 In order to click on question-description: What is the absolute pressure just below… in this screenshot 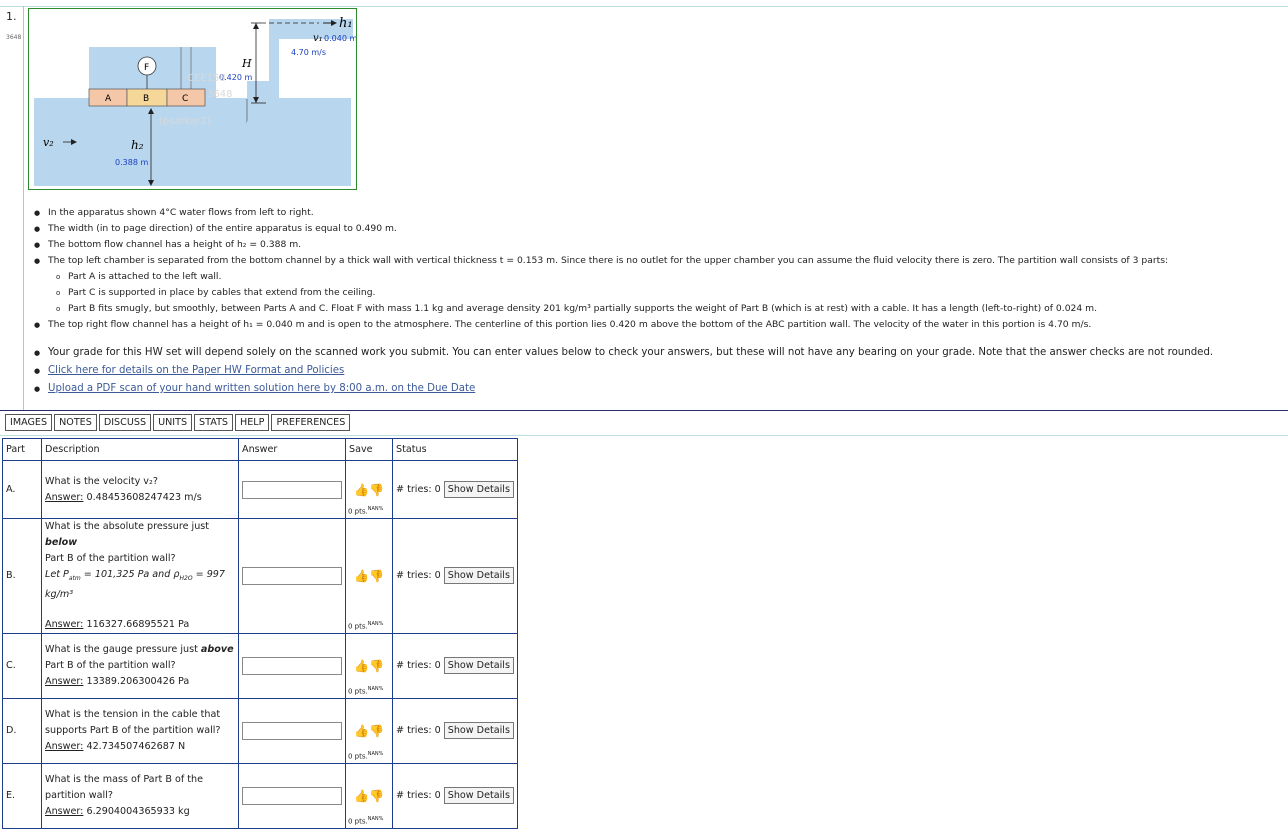, I will do `click(140, 576)`.